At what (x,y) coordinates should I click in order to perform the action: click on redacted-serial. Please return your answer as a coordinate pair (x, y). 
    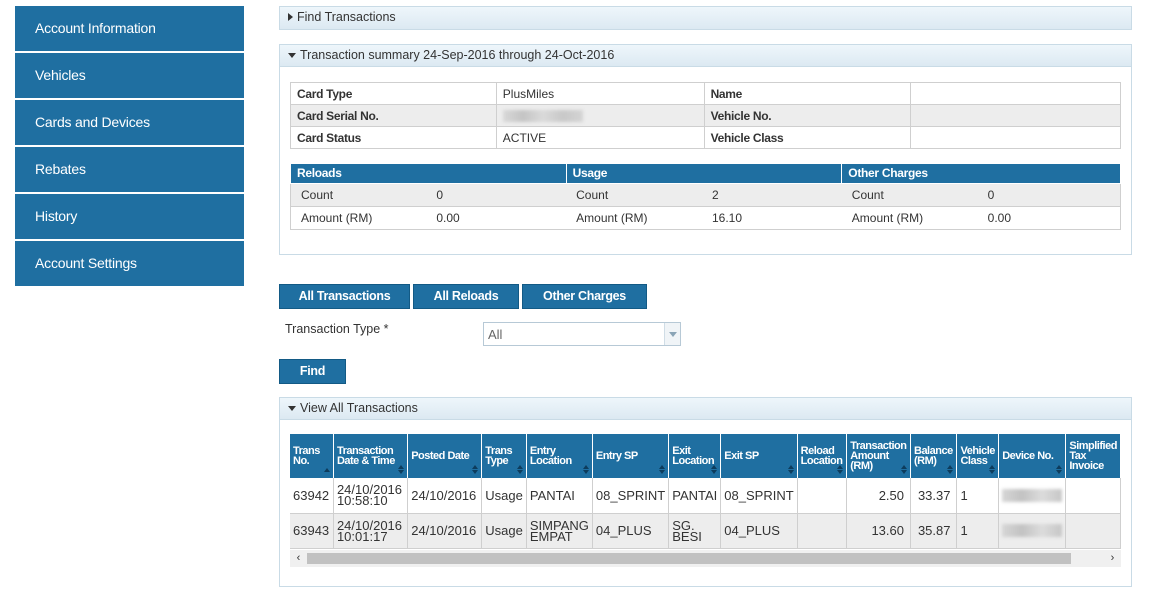
    Looking at the image, I should click on (542, 116).